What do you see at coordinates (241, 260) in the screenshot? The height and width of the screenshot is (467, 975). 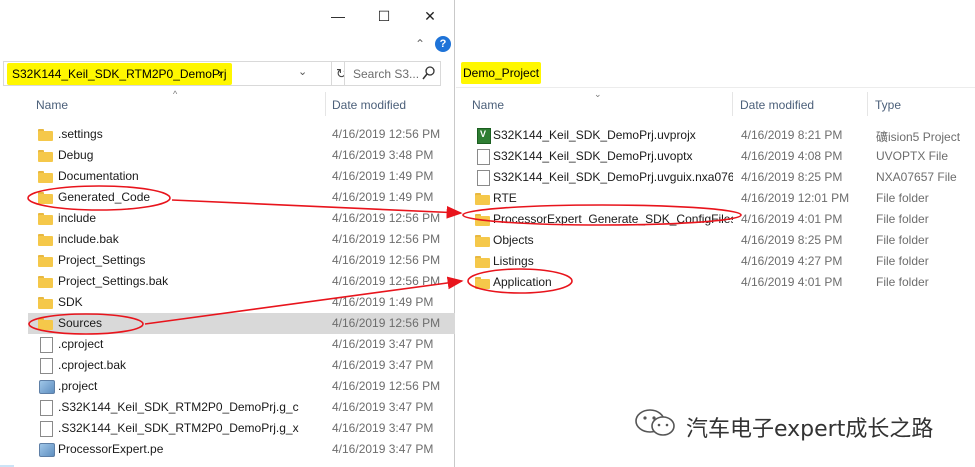 I see `list-item: Project_Settings 4/16/2019 12:56 PM` at bounding box center [241, 260].